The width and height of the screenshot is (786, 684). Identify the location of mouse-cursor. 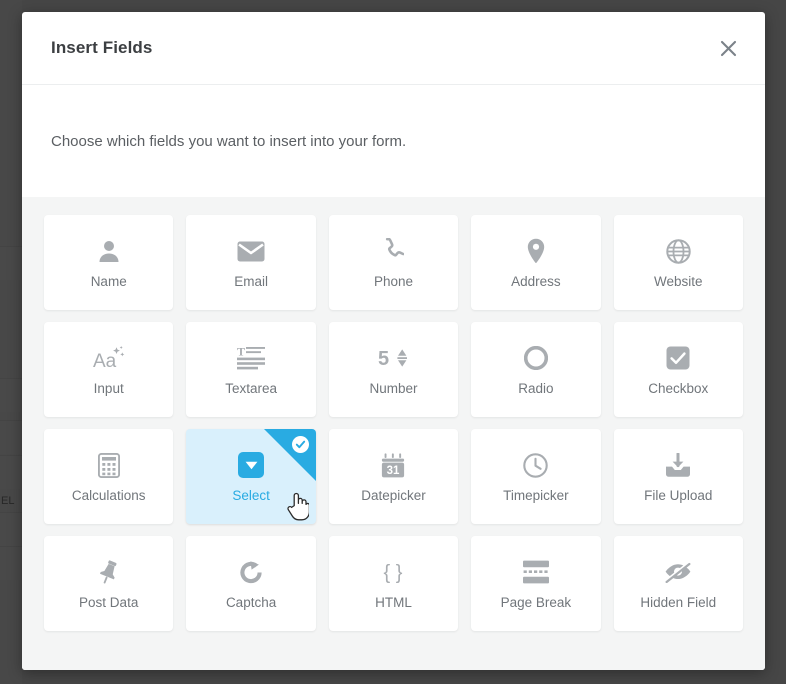
(299, 506).